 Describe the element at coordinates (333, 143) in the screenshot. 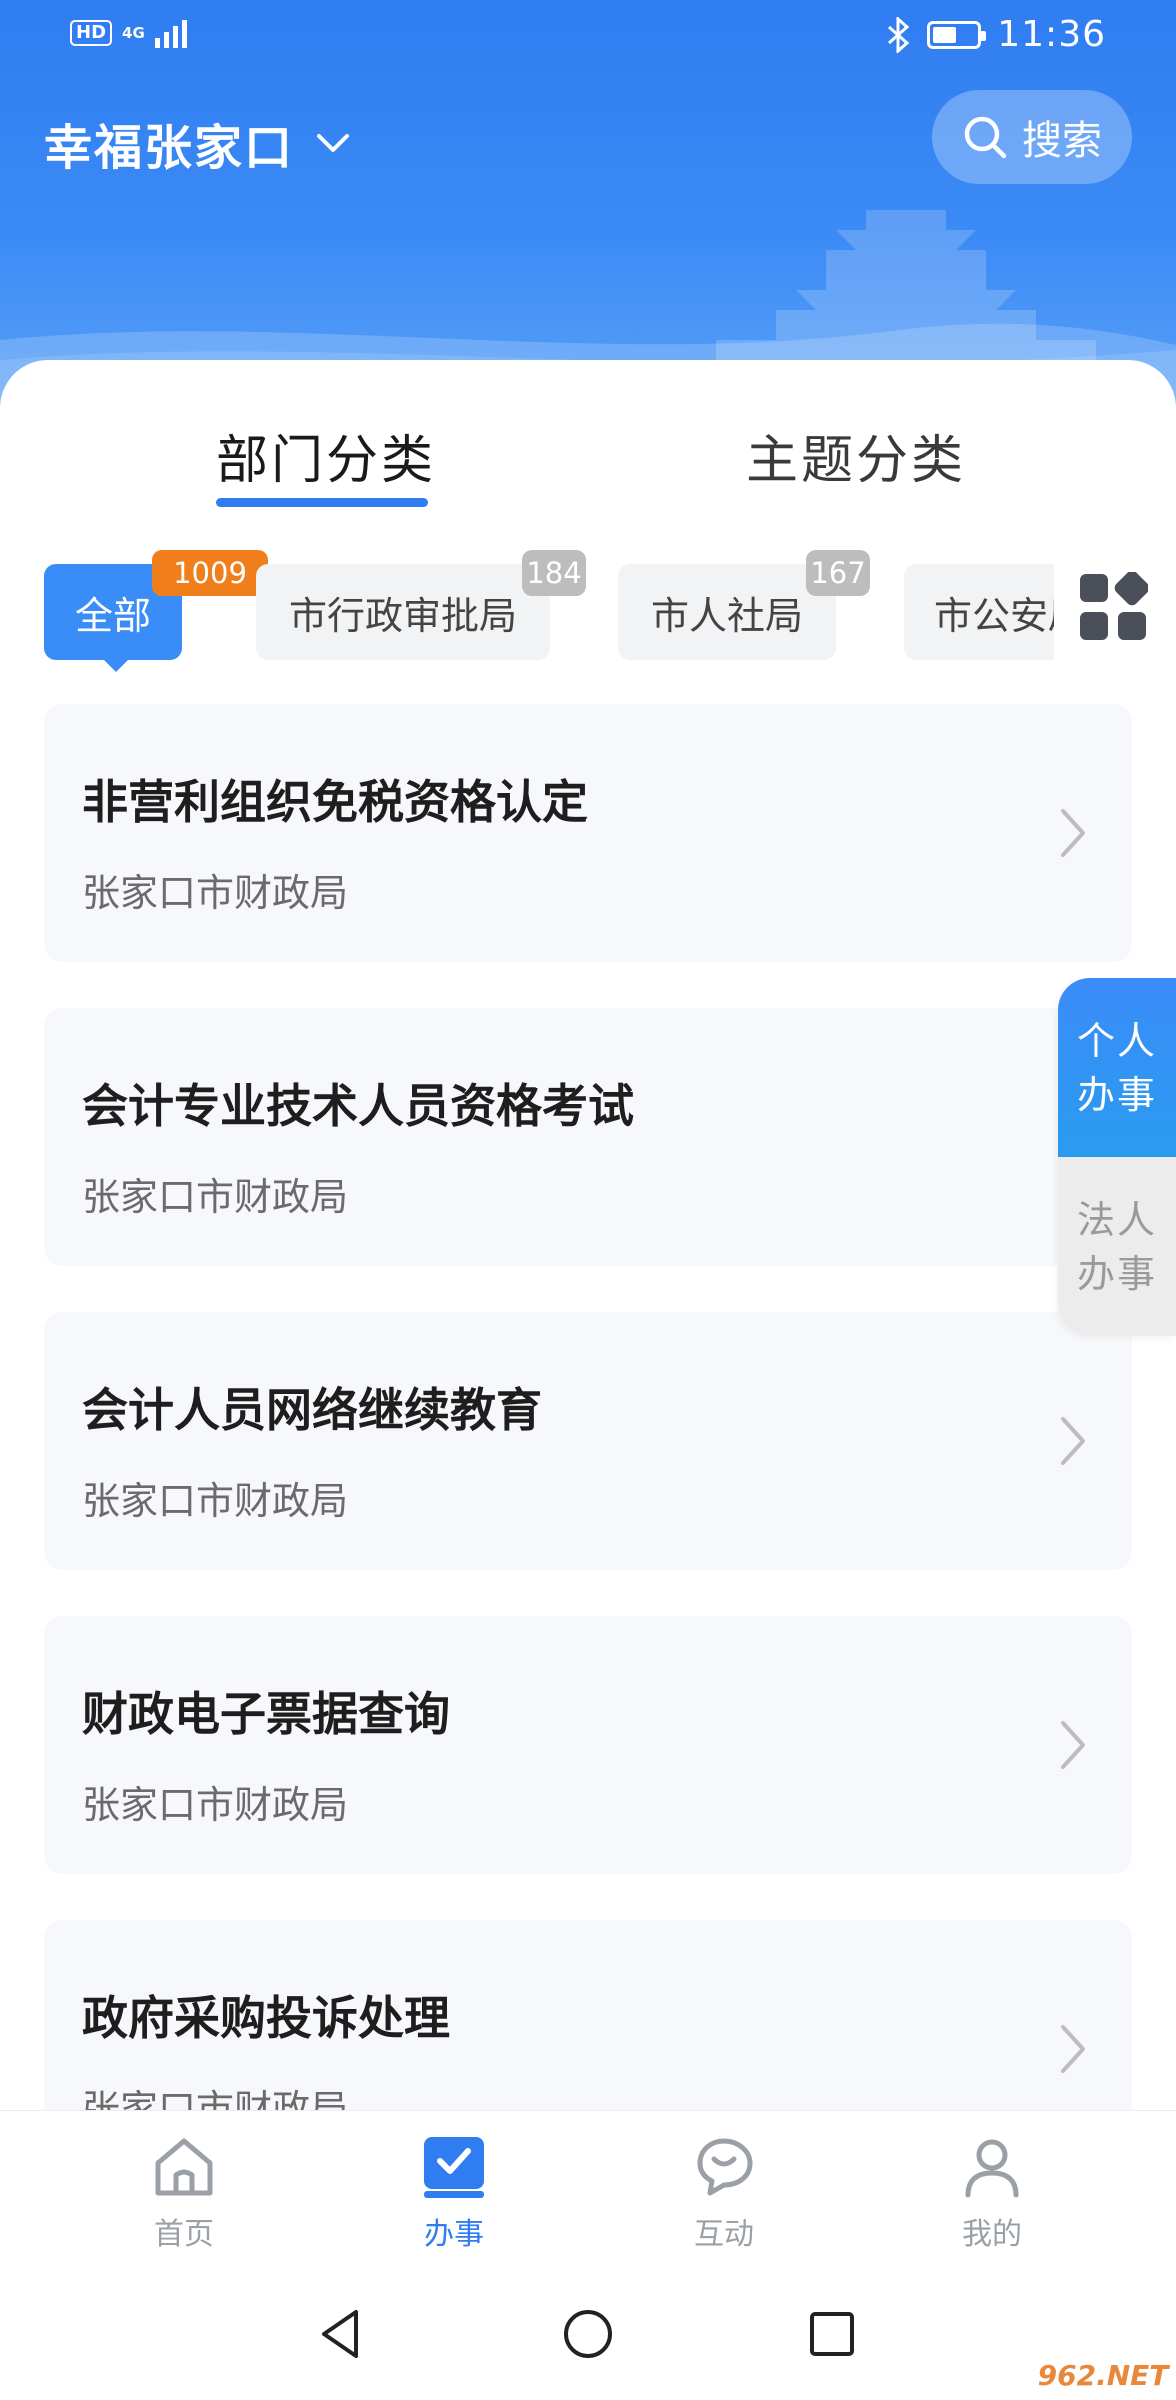

I see `chevron-down-icon` at that location.